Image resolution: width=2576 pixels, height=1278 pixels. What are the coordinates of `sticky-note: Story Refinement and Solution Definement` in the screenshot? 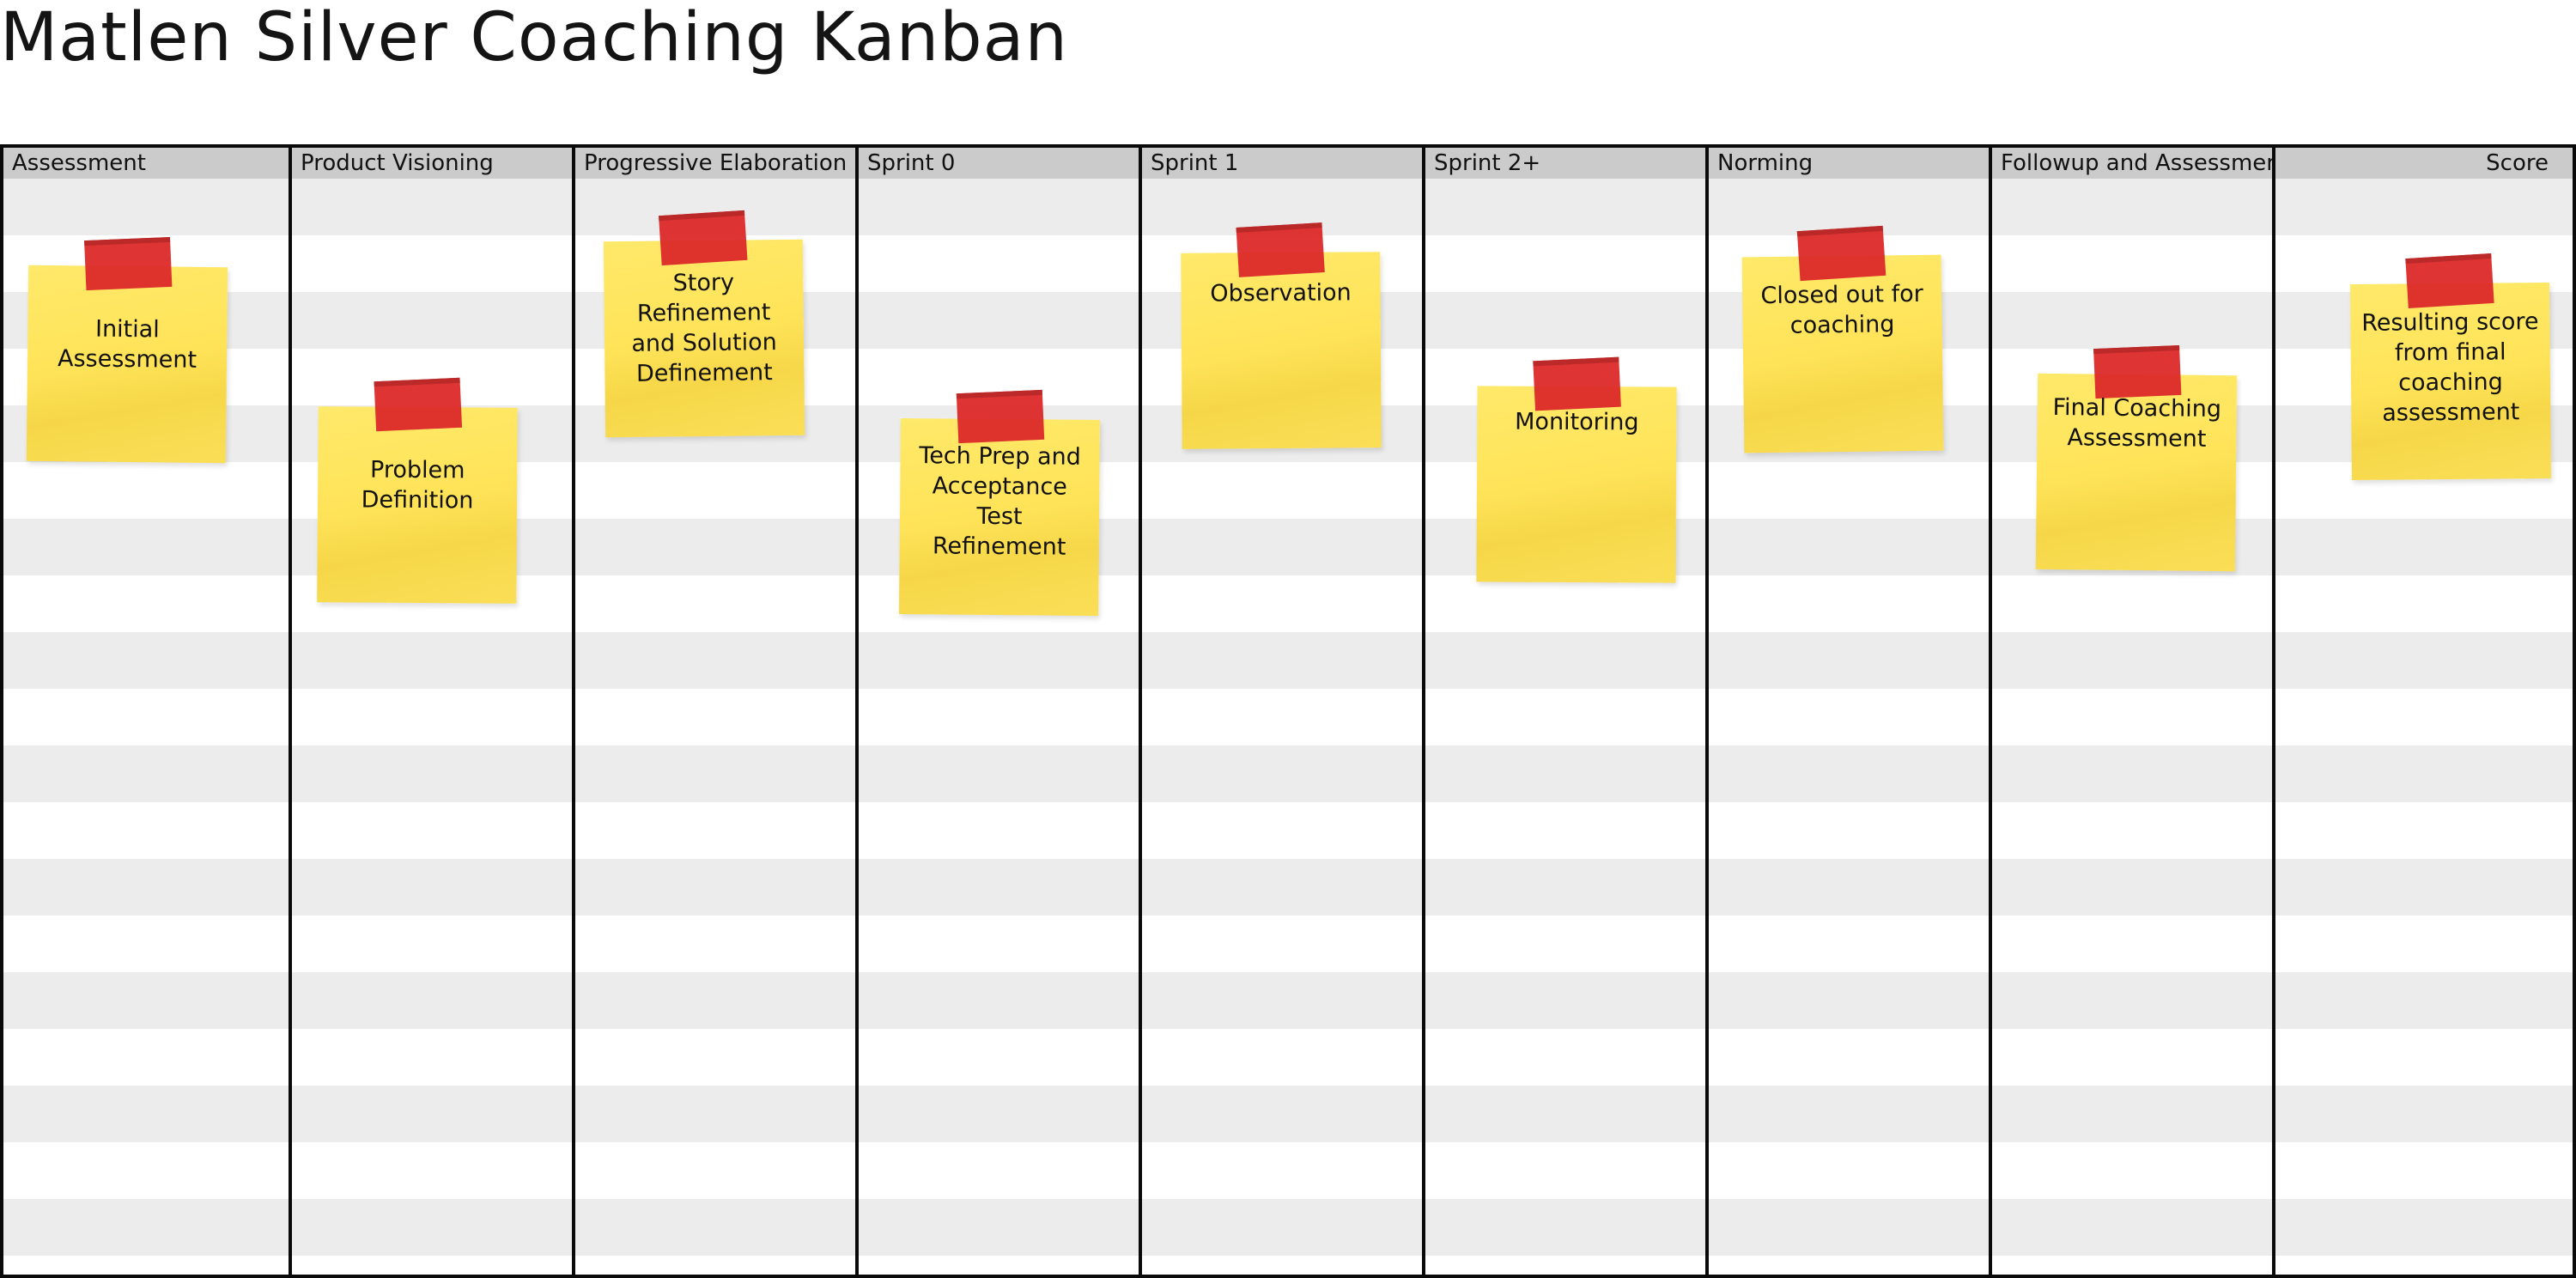 It's located at (704, 324).